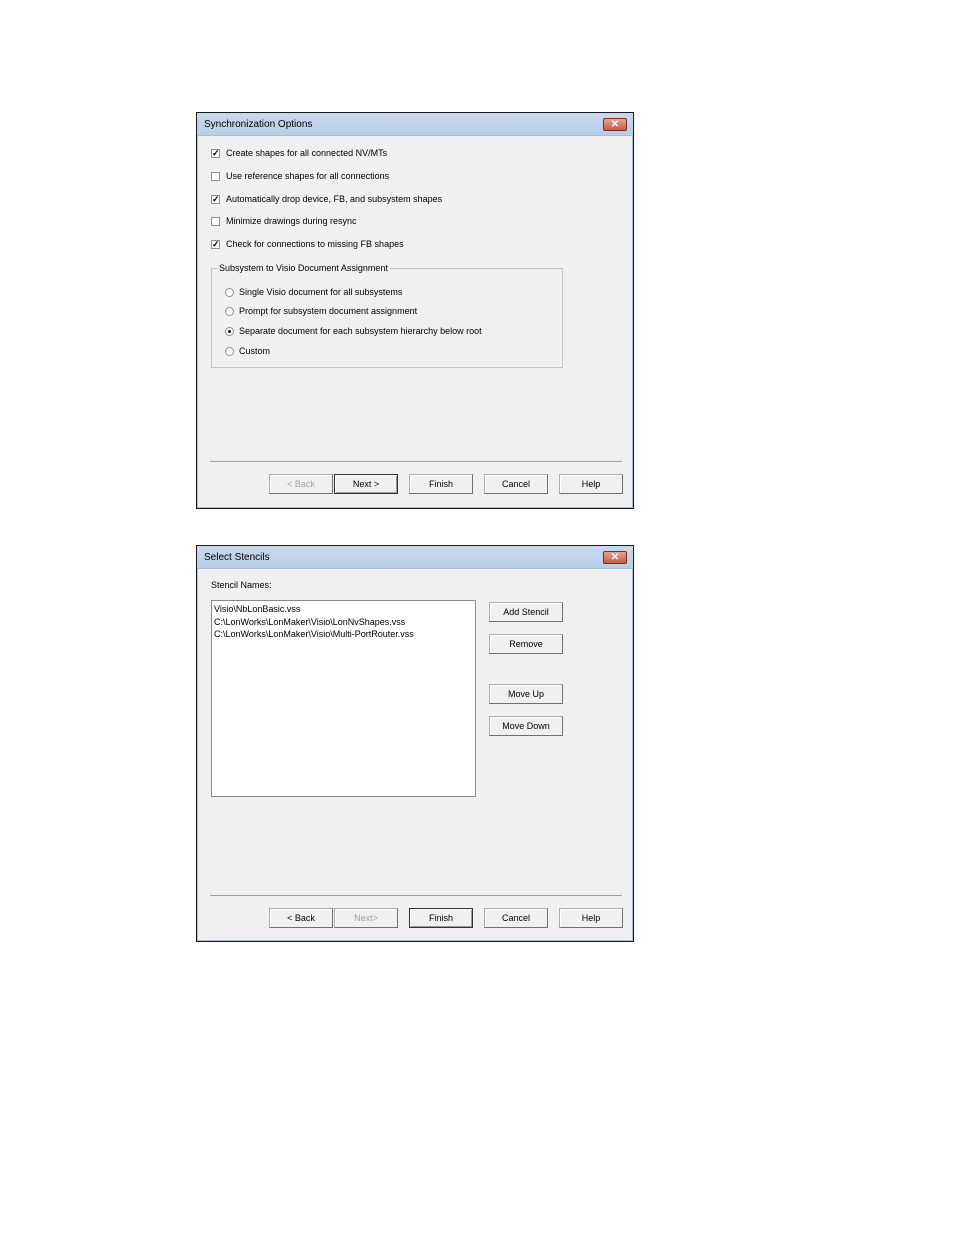 The width and height of the screenshot is (954, 1235). I want to click on checkbox-create-shapes: ✓ Create shapes for all connected NV/MTs, so click(299, 153).